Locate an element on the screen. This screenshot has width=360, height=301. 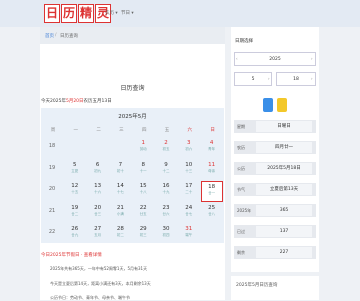
month-input: 5 is located at coordinates (253, 79).